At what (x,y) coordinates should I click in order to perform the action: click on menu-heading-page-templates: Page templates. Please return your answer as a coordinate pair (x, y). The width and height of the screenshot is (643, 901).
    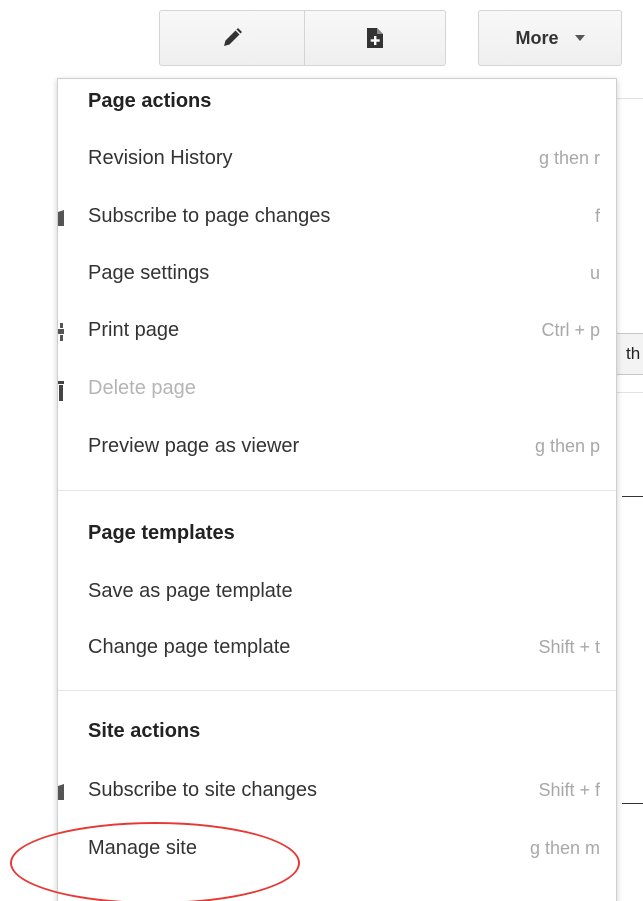
    Looking at the image, I should click on (161, 533).